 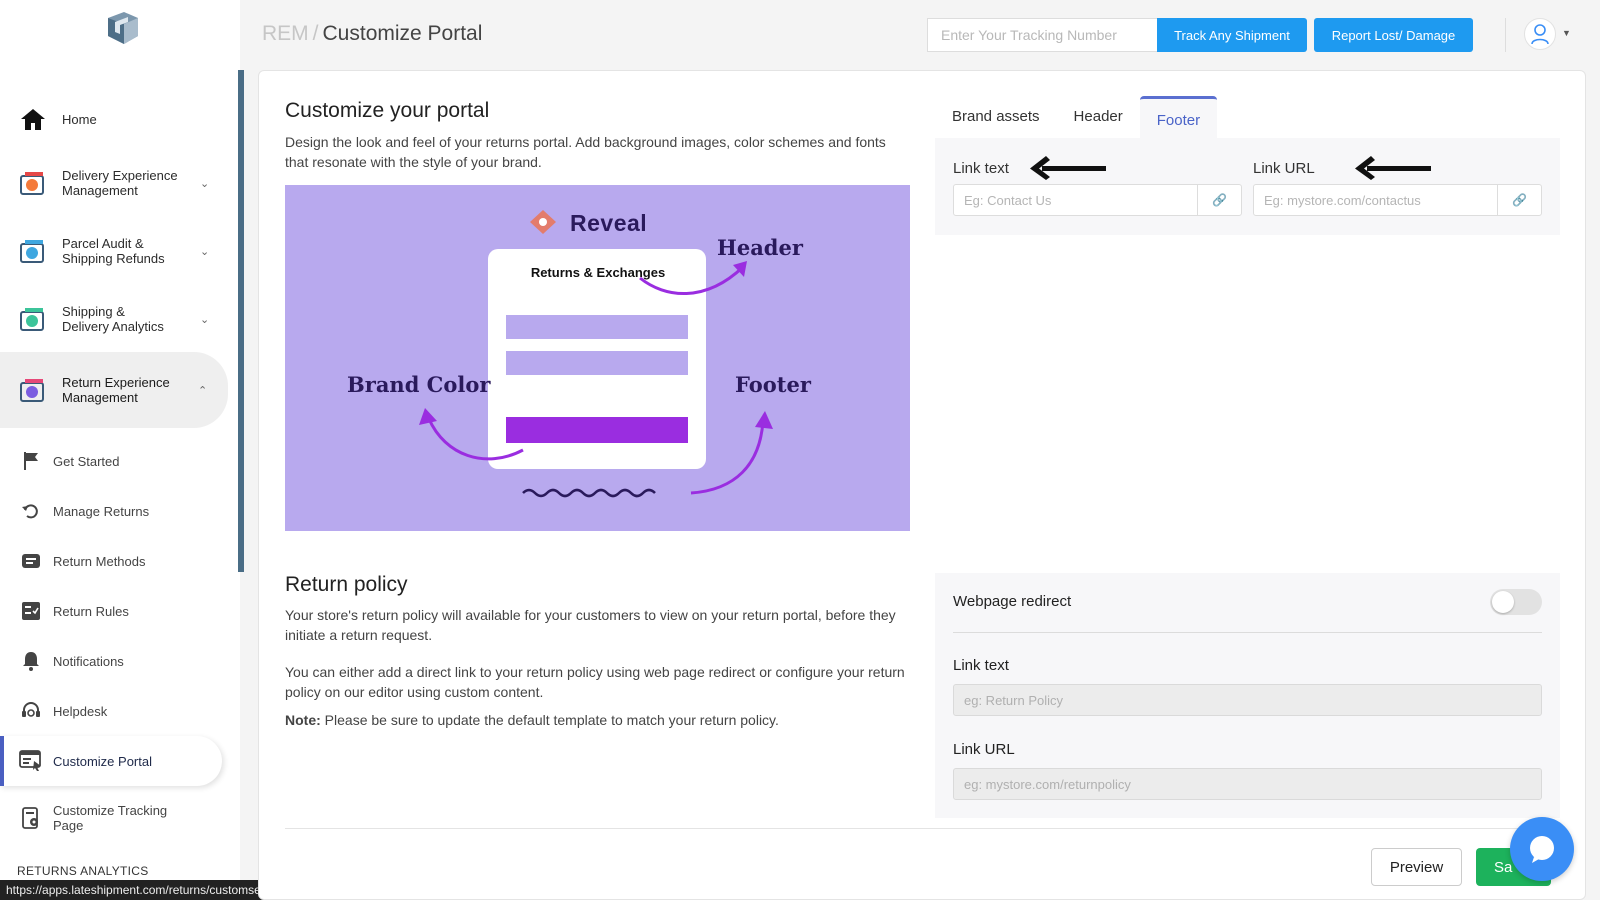 What do you see at coordinates (115, 119) in the screenshot?
I see `sidebar-item-home: Home` at bounding box center [115, 119].